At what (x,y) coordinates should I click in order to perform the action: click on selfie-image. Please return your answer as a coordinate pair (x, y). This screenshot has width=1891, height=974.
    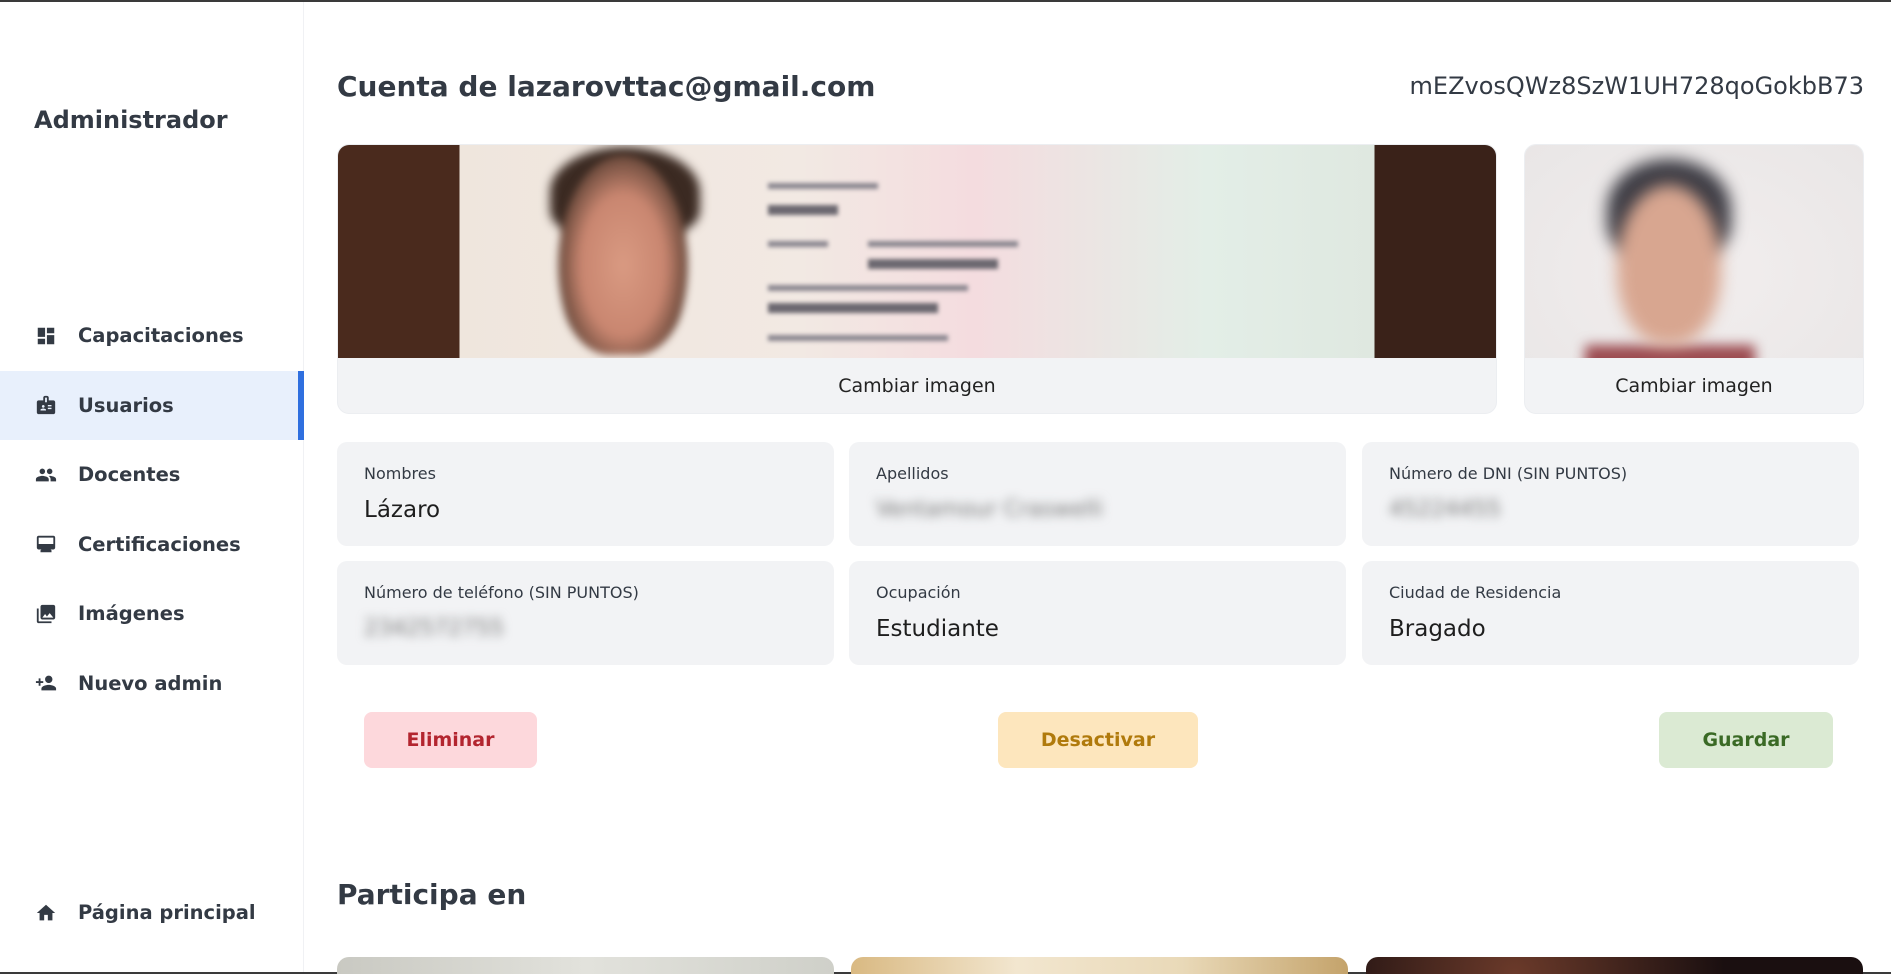
    Looking at the image, I should click on (1694, 251).